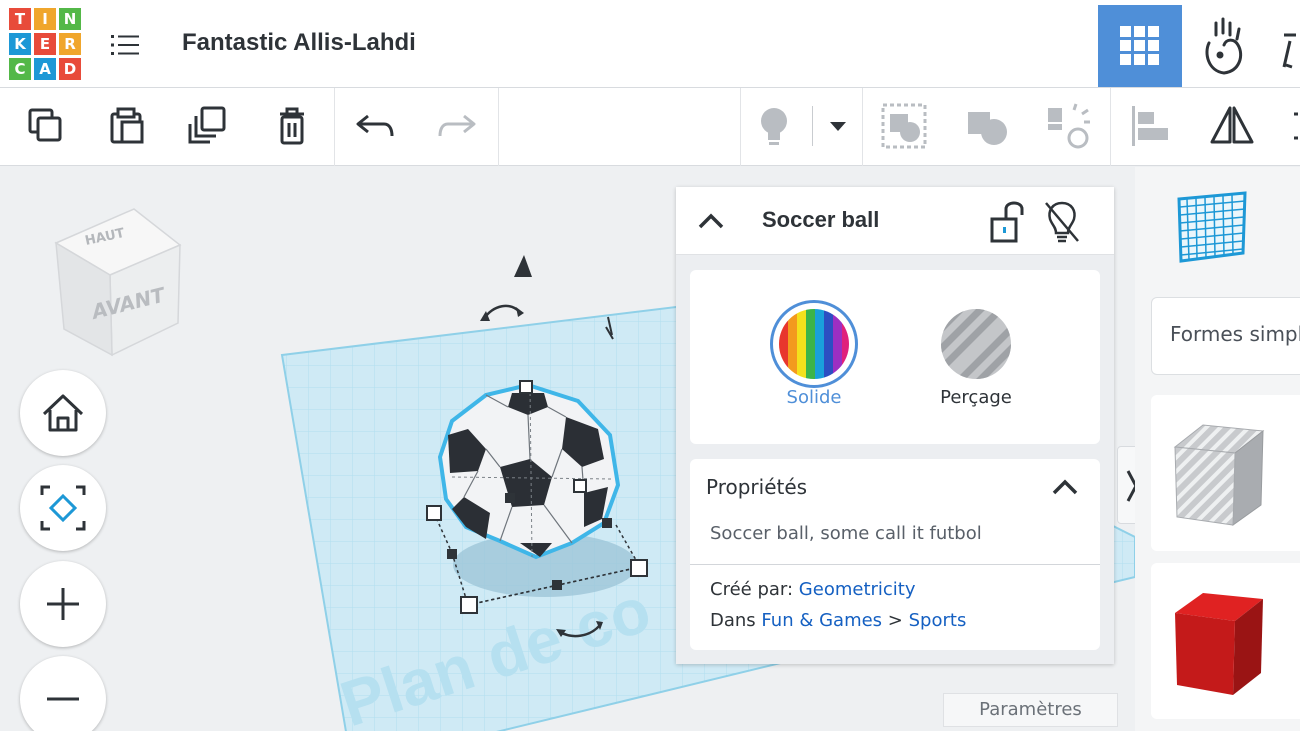  Describe the element at coordinates (1225, 336) in the screenshot. I see `shapes-library-dropdown: Formes simples` at that location.